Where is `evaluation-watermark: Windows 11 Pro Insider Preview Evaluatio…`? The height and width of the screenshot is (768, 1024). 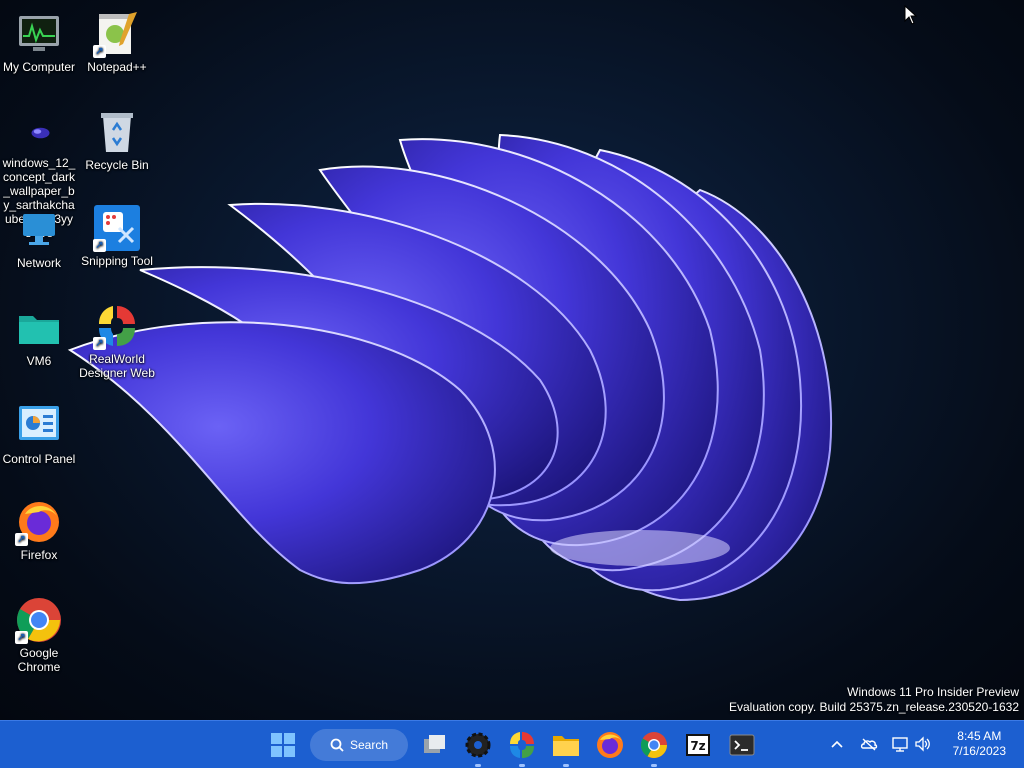
evaluation-watermark: Windows 11 Pro Insider Preview Evaluatio… is located at coordinates (874, 700).